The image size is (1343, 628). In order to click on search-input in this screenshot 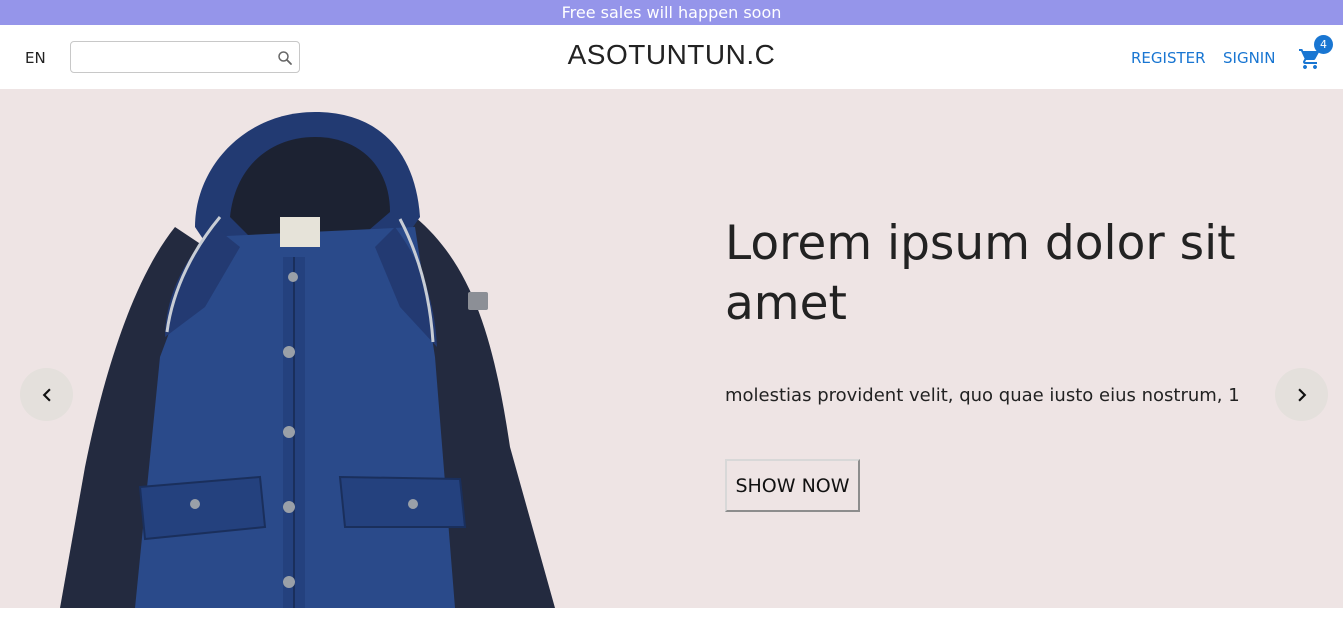, I will do `click(174, 57)`.